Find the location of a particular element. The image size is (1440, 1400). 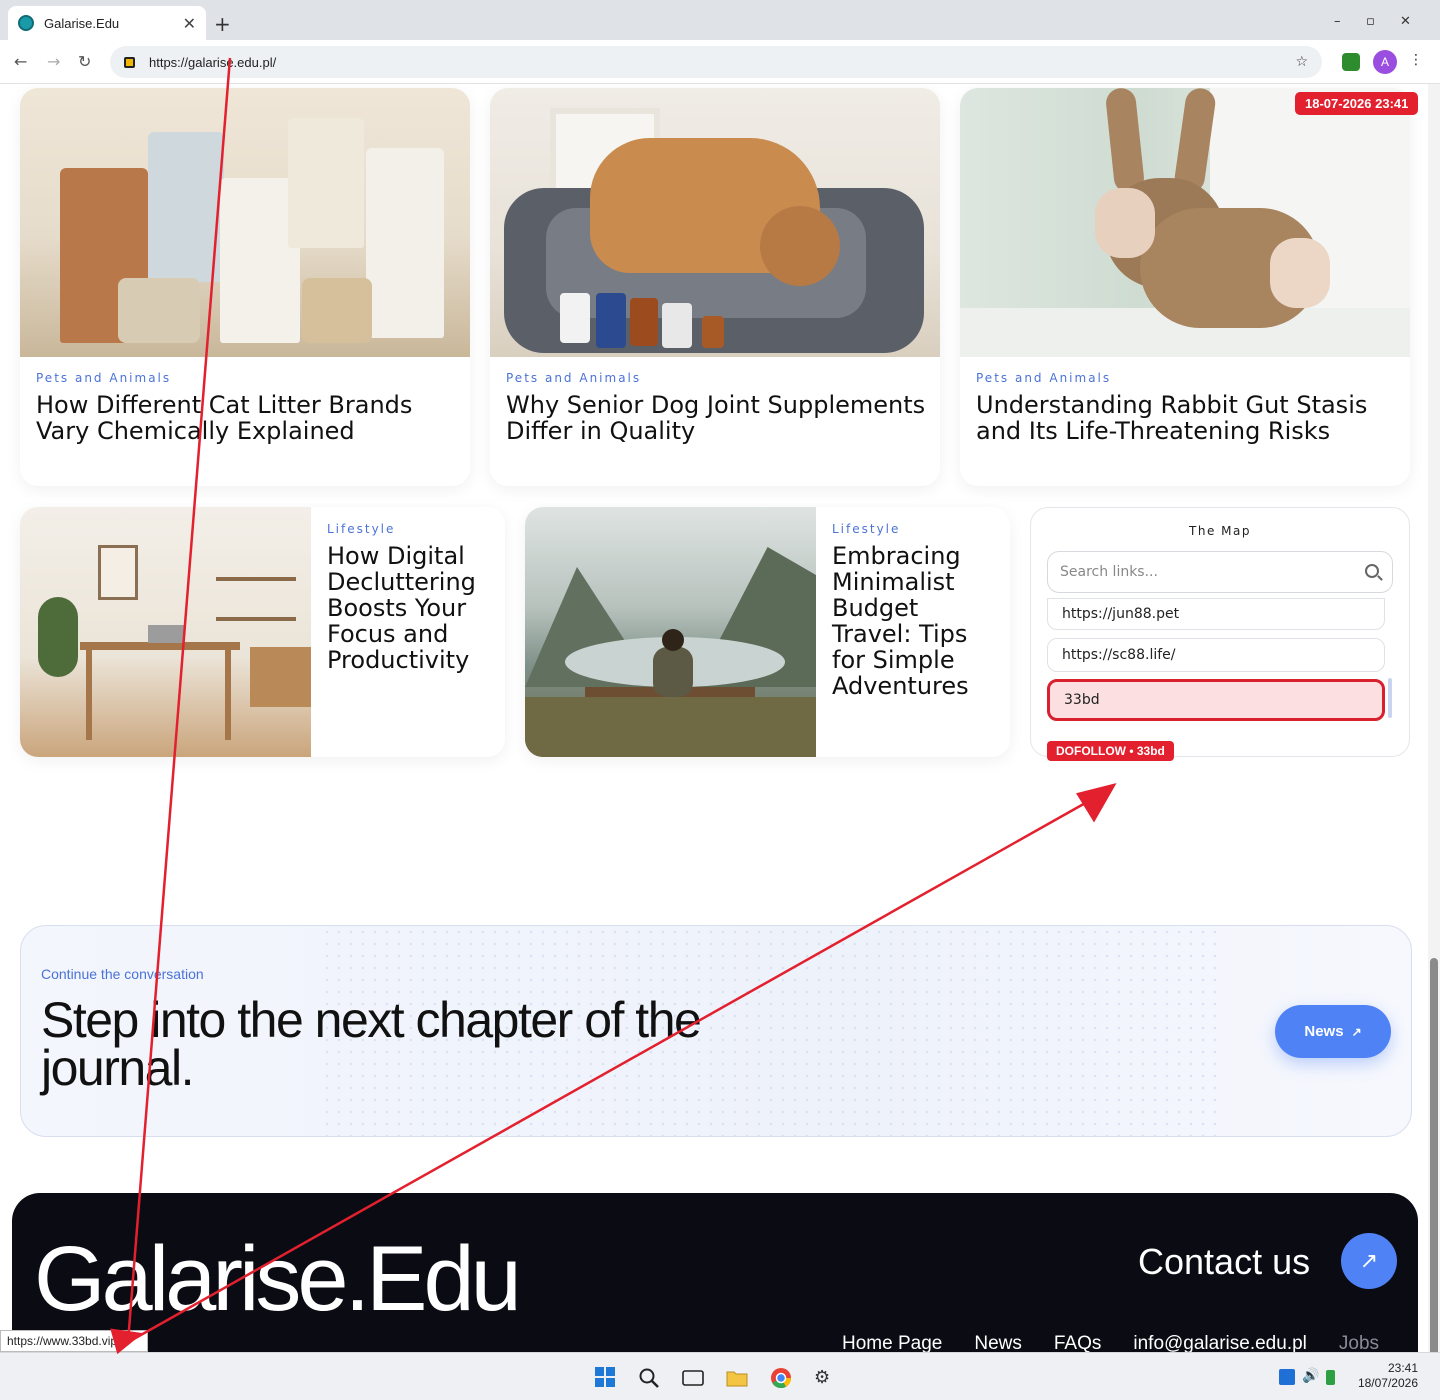

omnibox: https://galarise.edu.pl/ ☆ is located at coordinates (716, 62).